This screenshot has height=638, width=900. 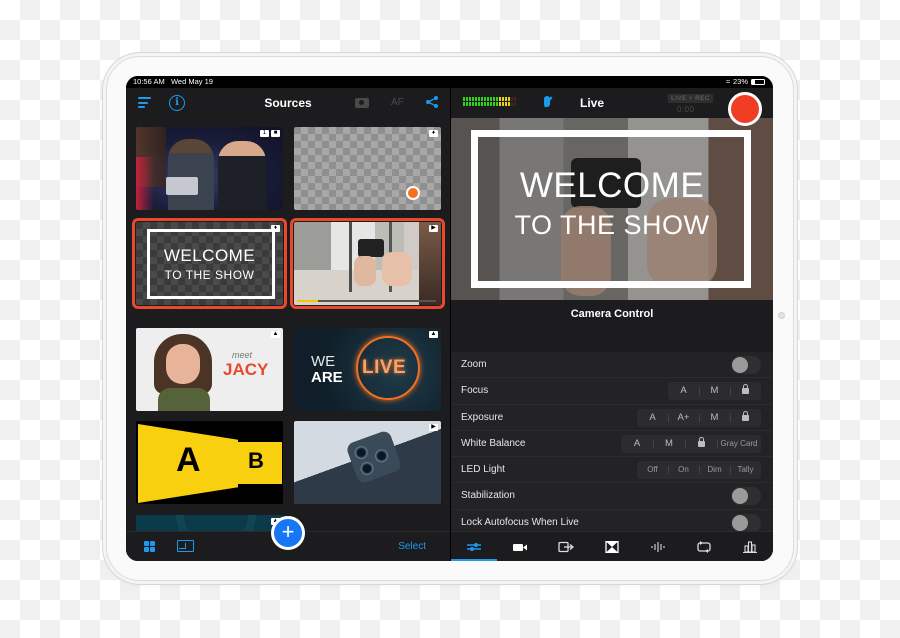 I want to click on bar-chart-icon, so click(x=750, y=546).